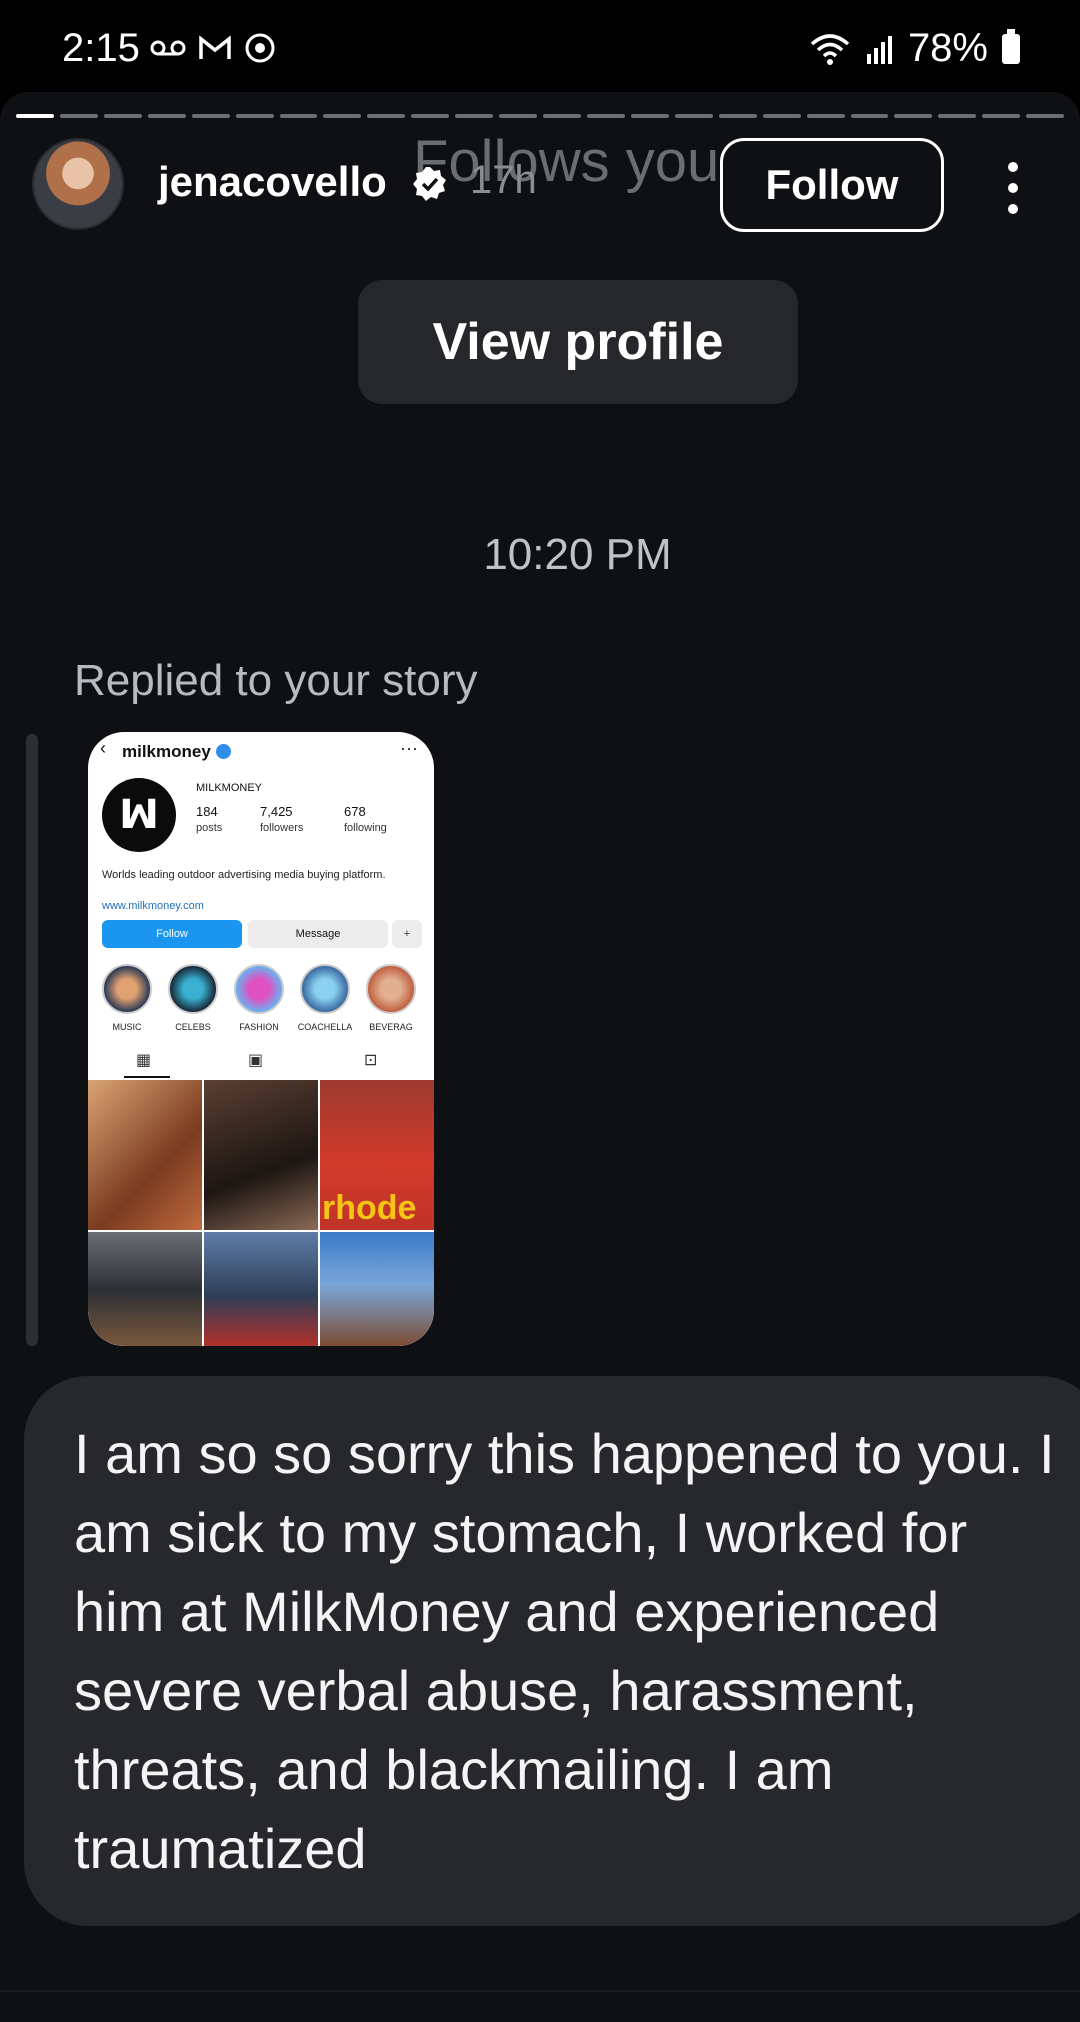 Image resolution: width=1080 pixels, height=2022 pixels. I want to click on story-profile-header: ‹ milkmoney ···, so click(261, 752).